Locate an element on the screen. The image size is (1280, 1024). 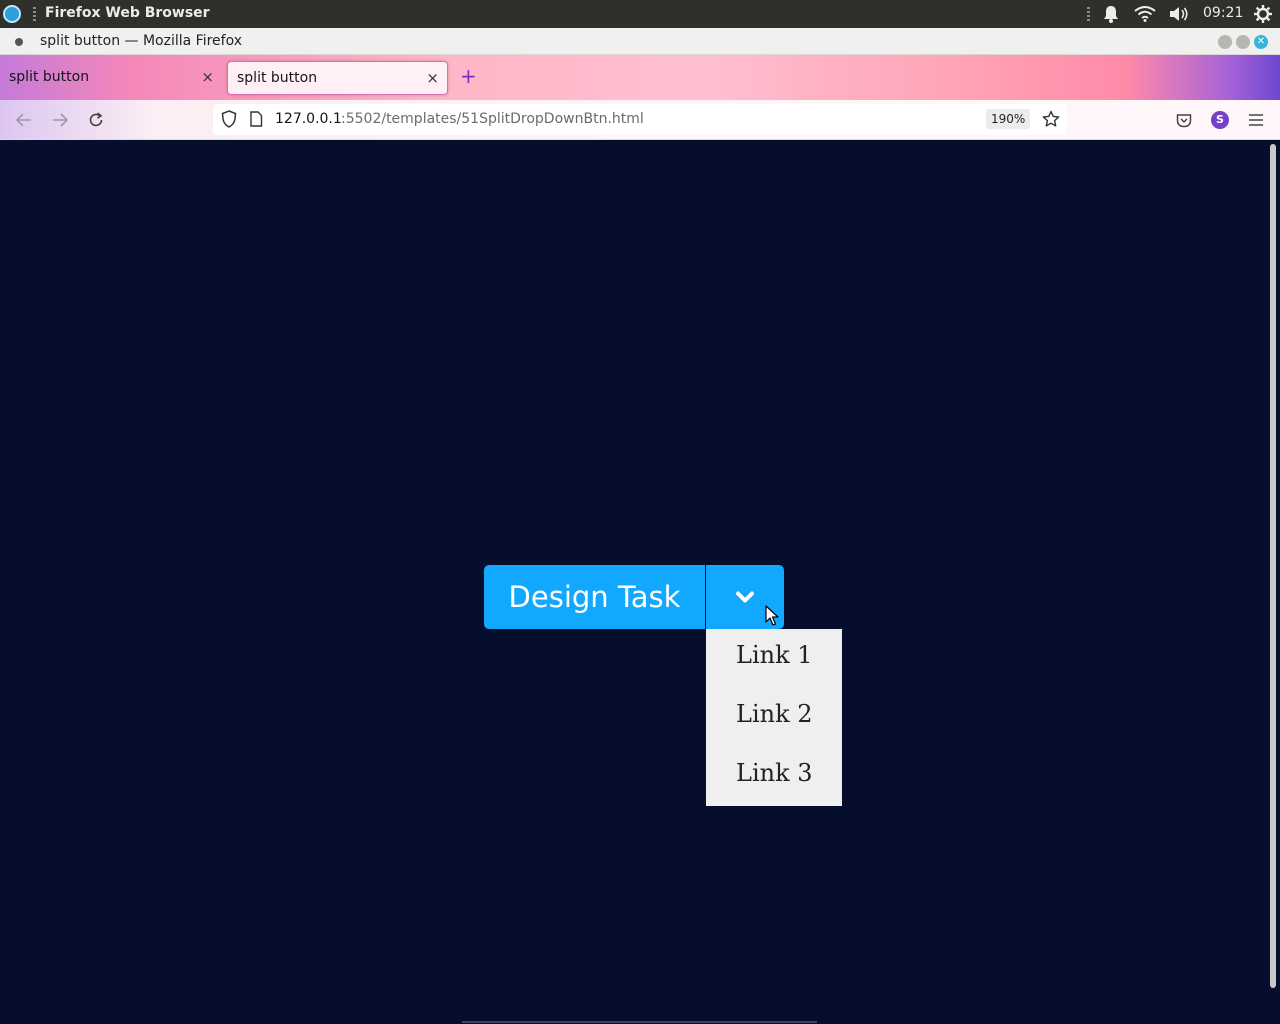
zoom-level-badge: 190% is located at coordinates (1008, 119).